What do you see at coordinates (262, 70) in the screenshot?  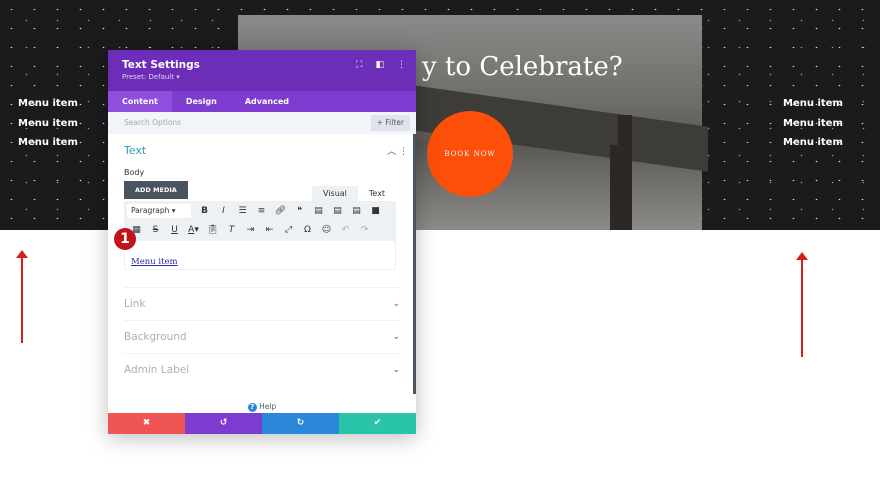 I see `modal-header: Text Settings Preset: Default ▾ ⛶ ◧ ⋮` at bounding box center [262, 70].